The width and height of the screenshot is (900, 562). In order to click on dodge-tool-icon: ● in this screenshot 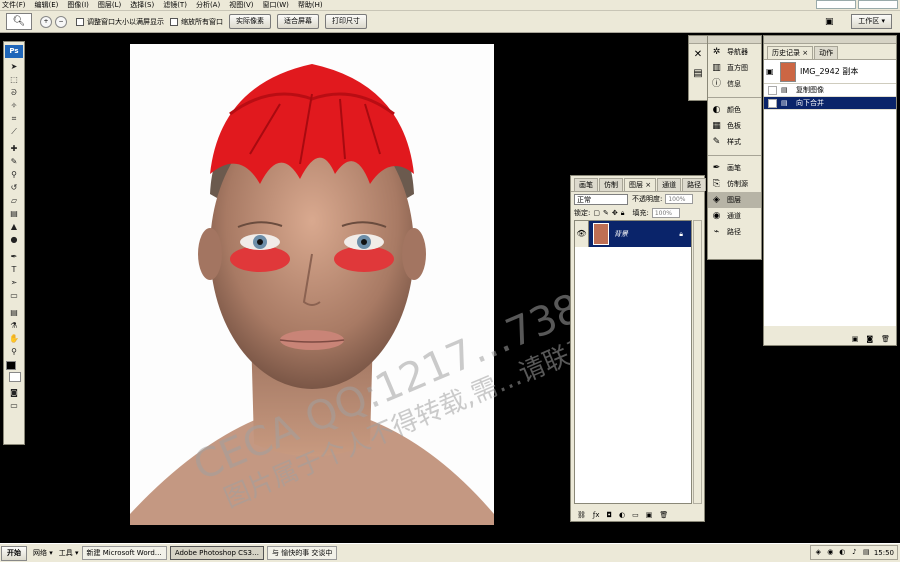, I will do `click(14, 239)`.